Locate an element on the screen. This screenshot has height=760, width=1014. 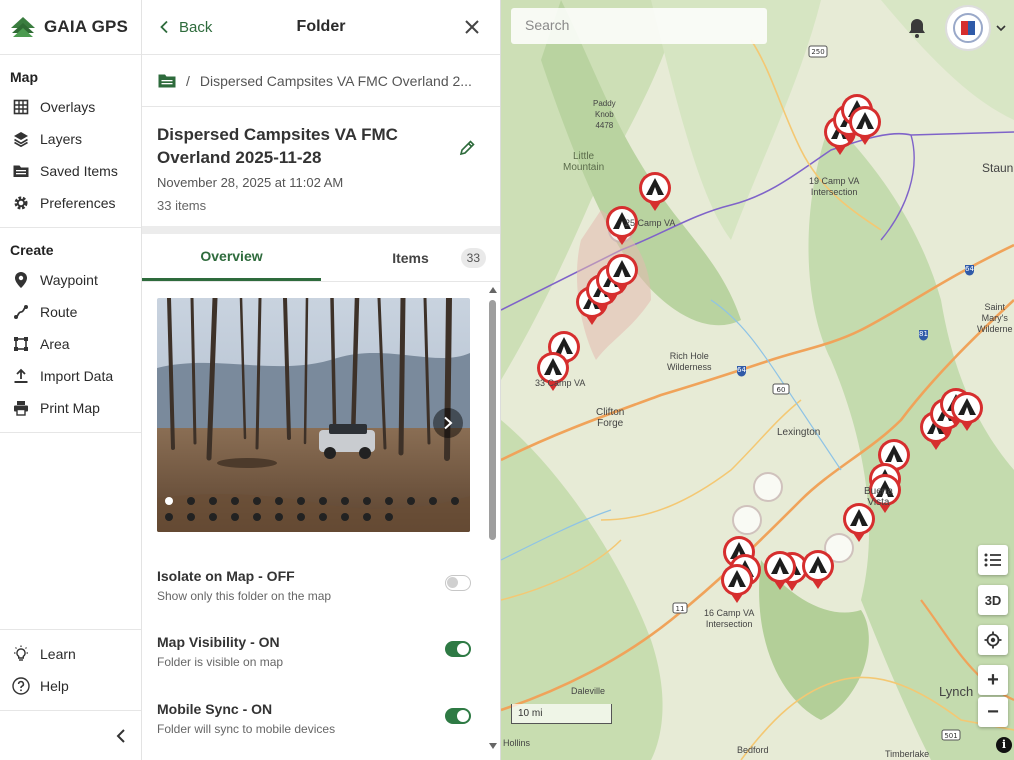
route-11-label: 11 is located at coordinates (680, 609).